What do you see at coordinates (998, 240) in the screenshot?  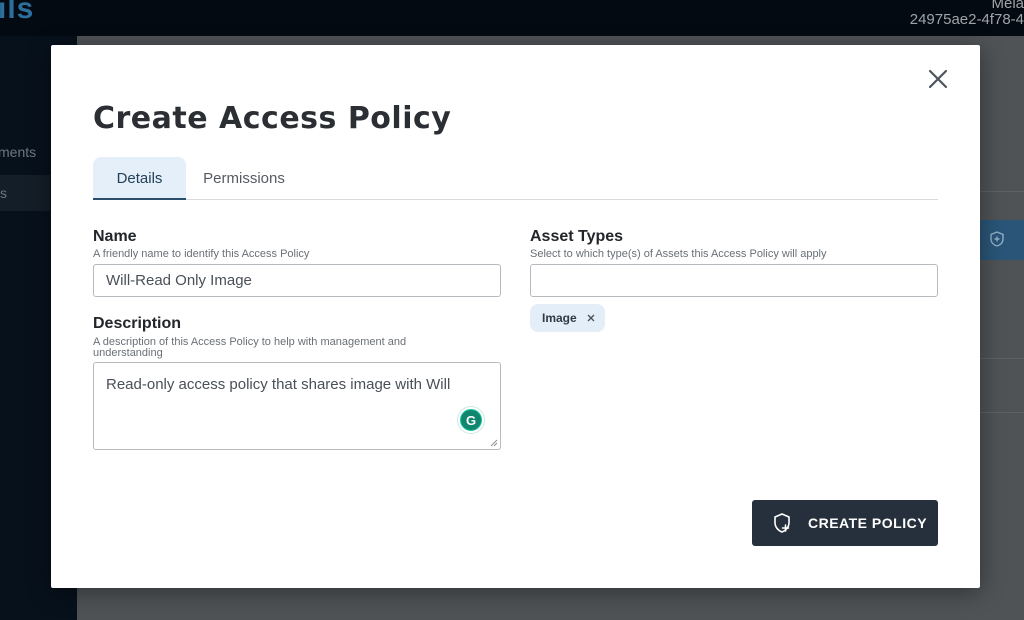 I see `shield-icon` at bounding box center [998, 240].